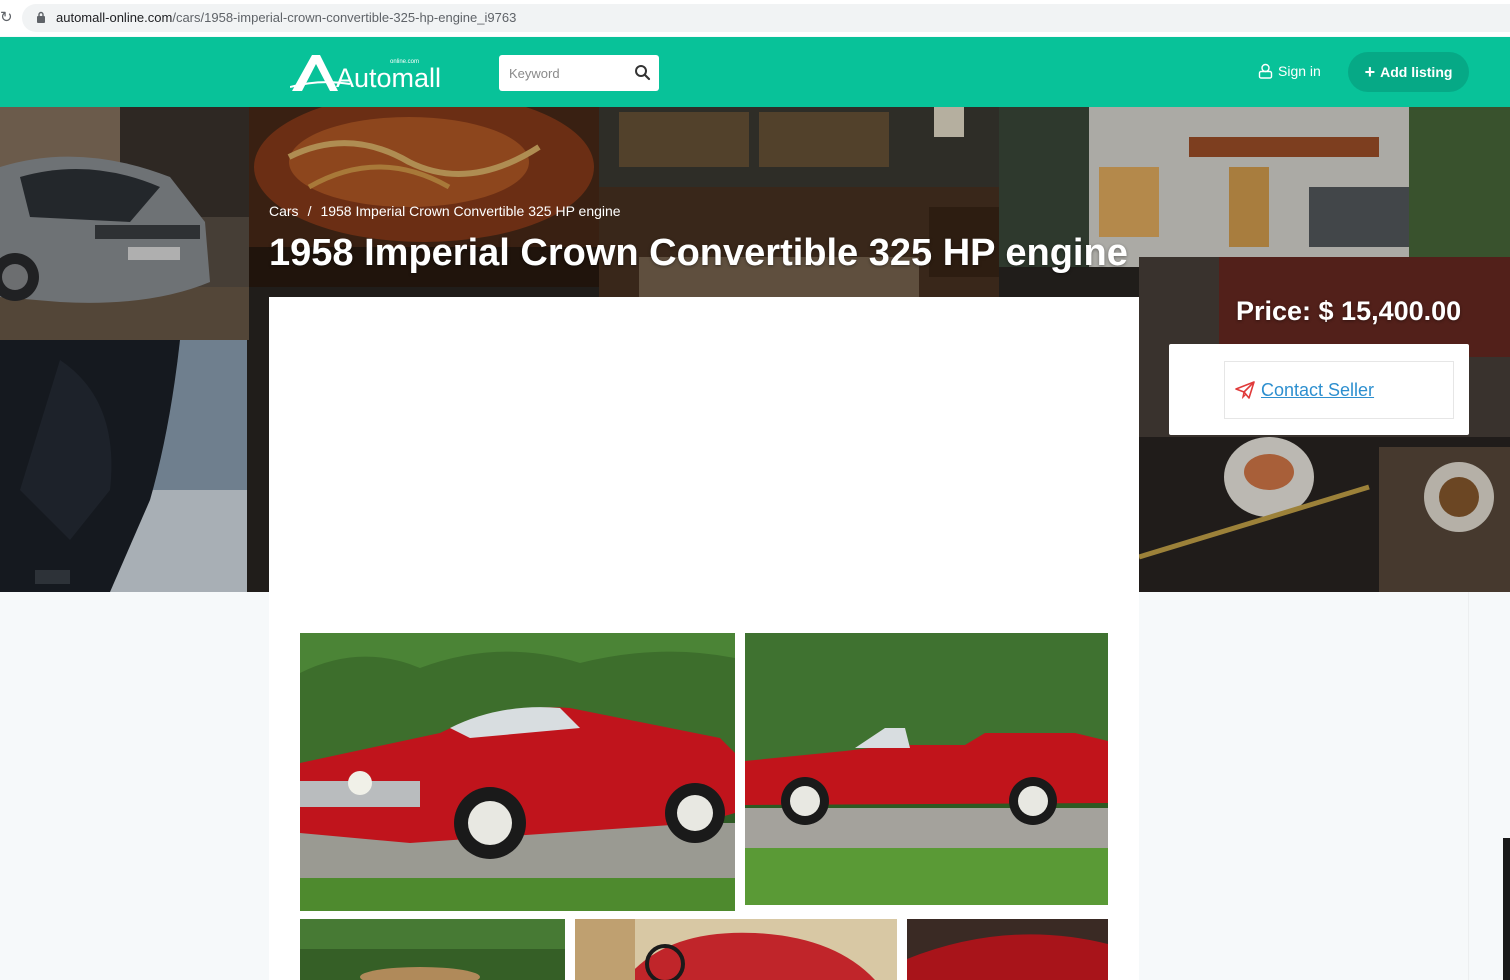 The image size is (1510, 980). What do you see at coordinates (6, 17) in the screenshot?
I see `reload-icon: ↻` at bounding box center [6, 17].